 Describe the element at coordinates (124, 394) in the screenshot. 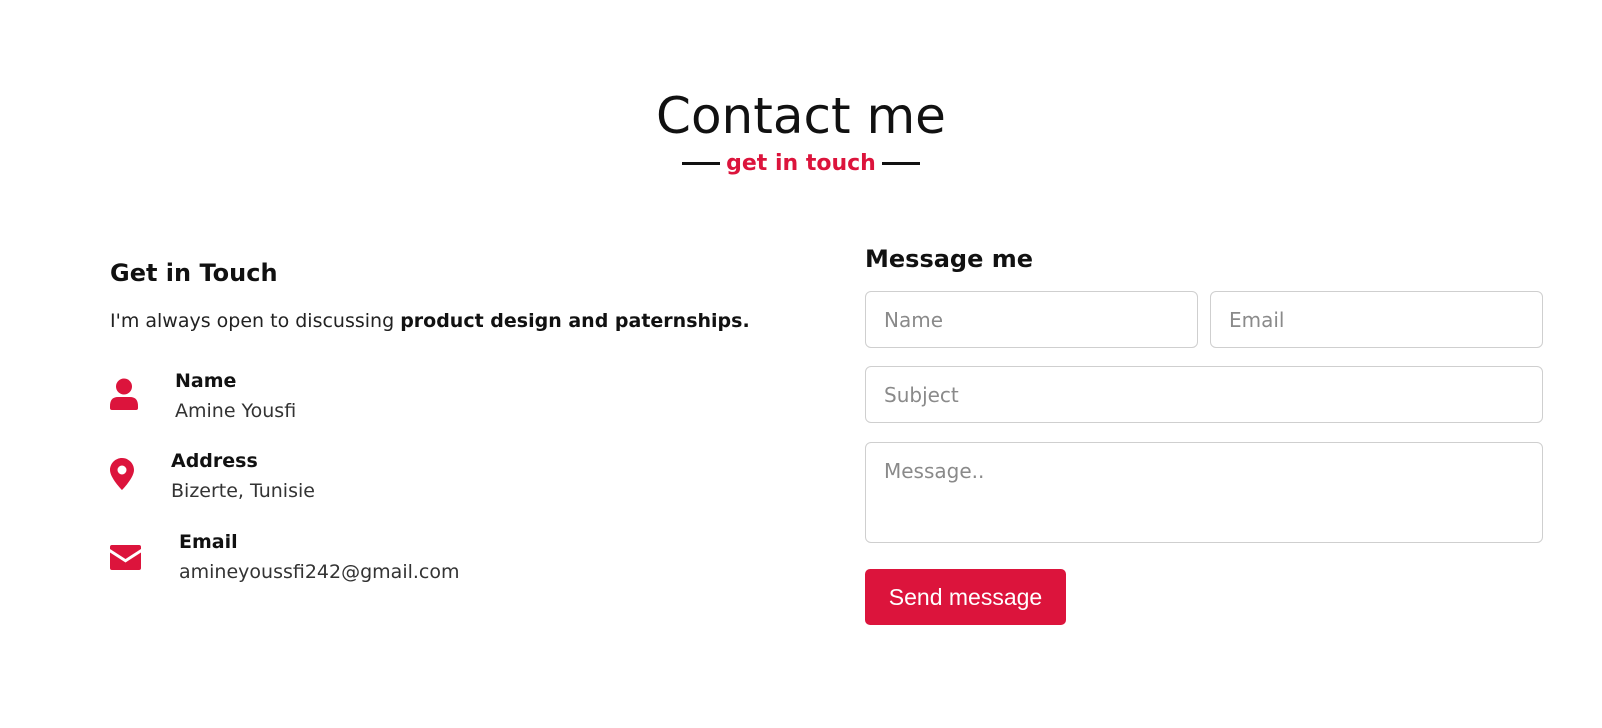

I see `user-icon` at that location.